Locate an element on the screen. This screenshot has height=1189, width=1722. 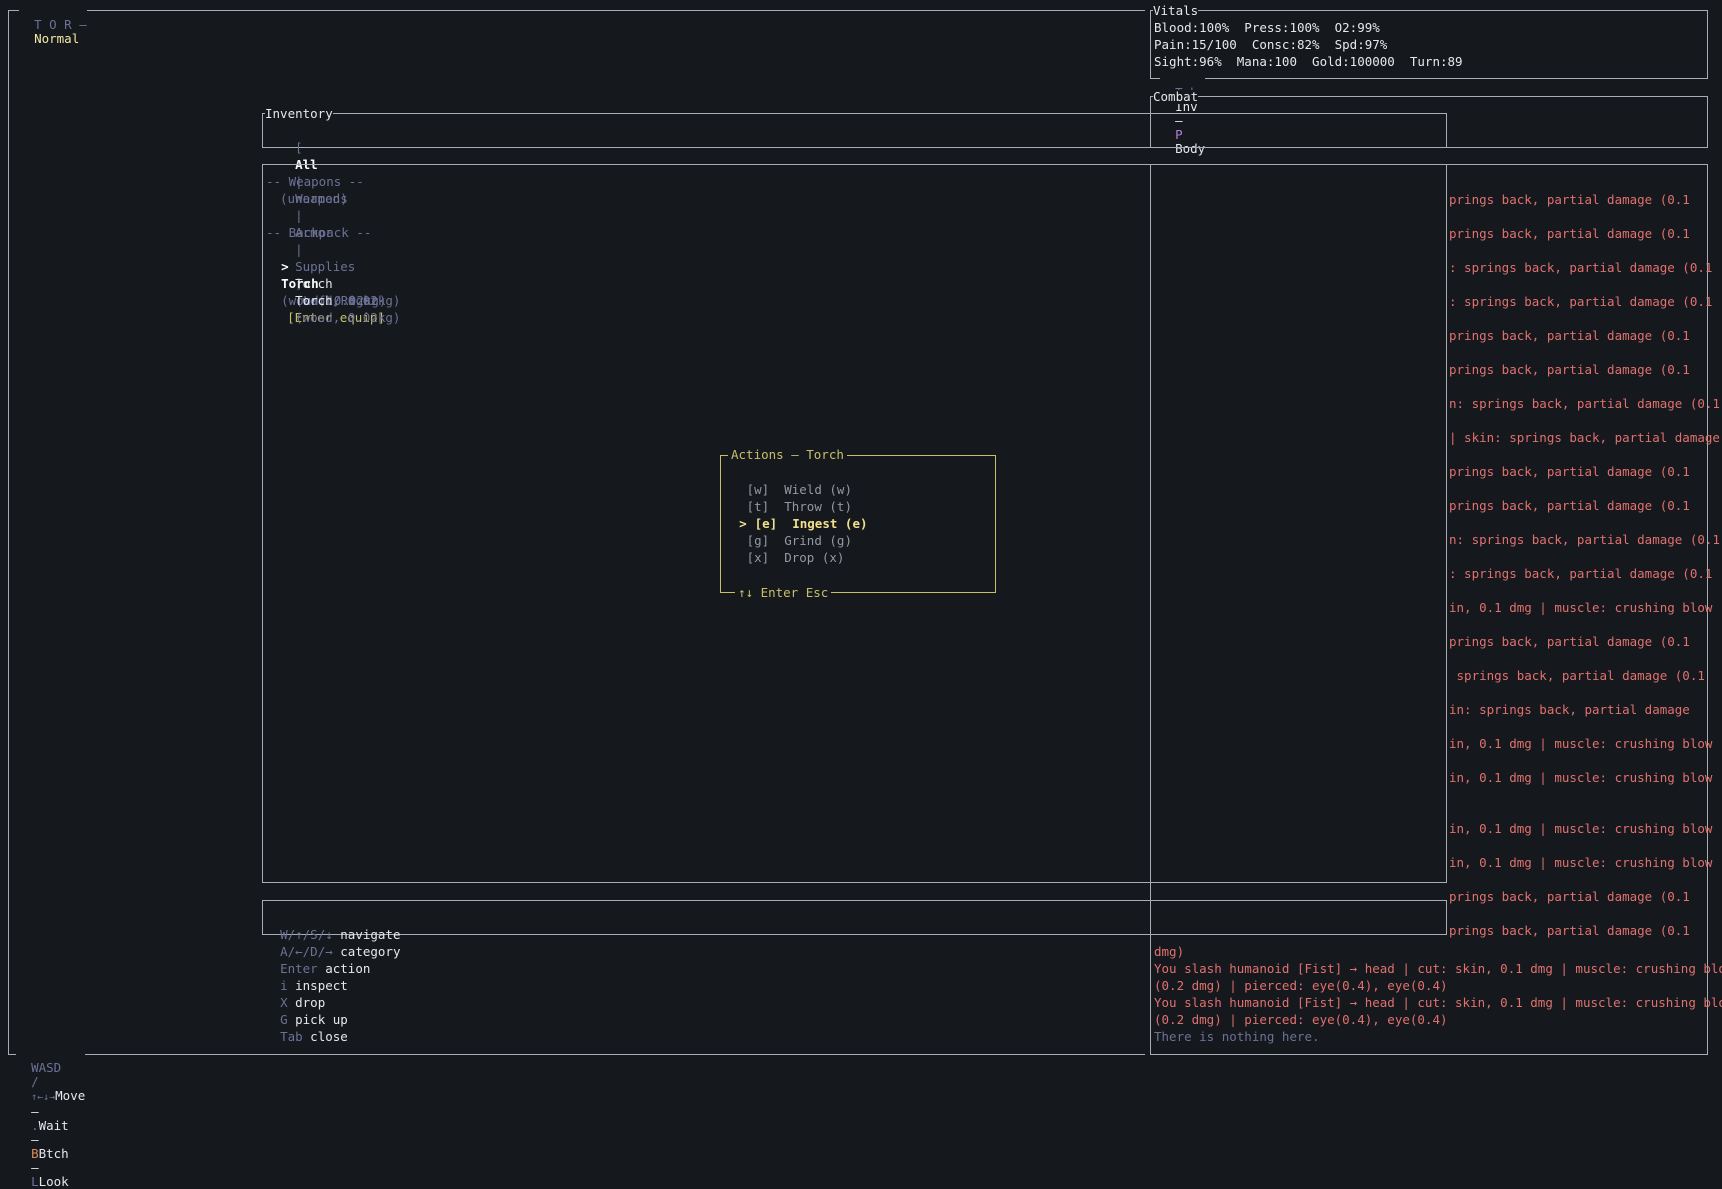
help-label: navigate is located at coordinates (370, 934).